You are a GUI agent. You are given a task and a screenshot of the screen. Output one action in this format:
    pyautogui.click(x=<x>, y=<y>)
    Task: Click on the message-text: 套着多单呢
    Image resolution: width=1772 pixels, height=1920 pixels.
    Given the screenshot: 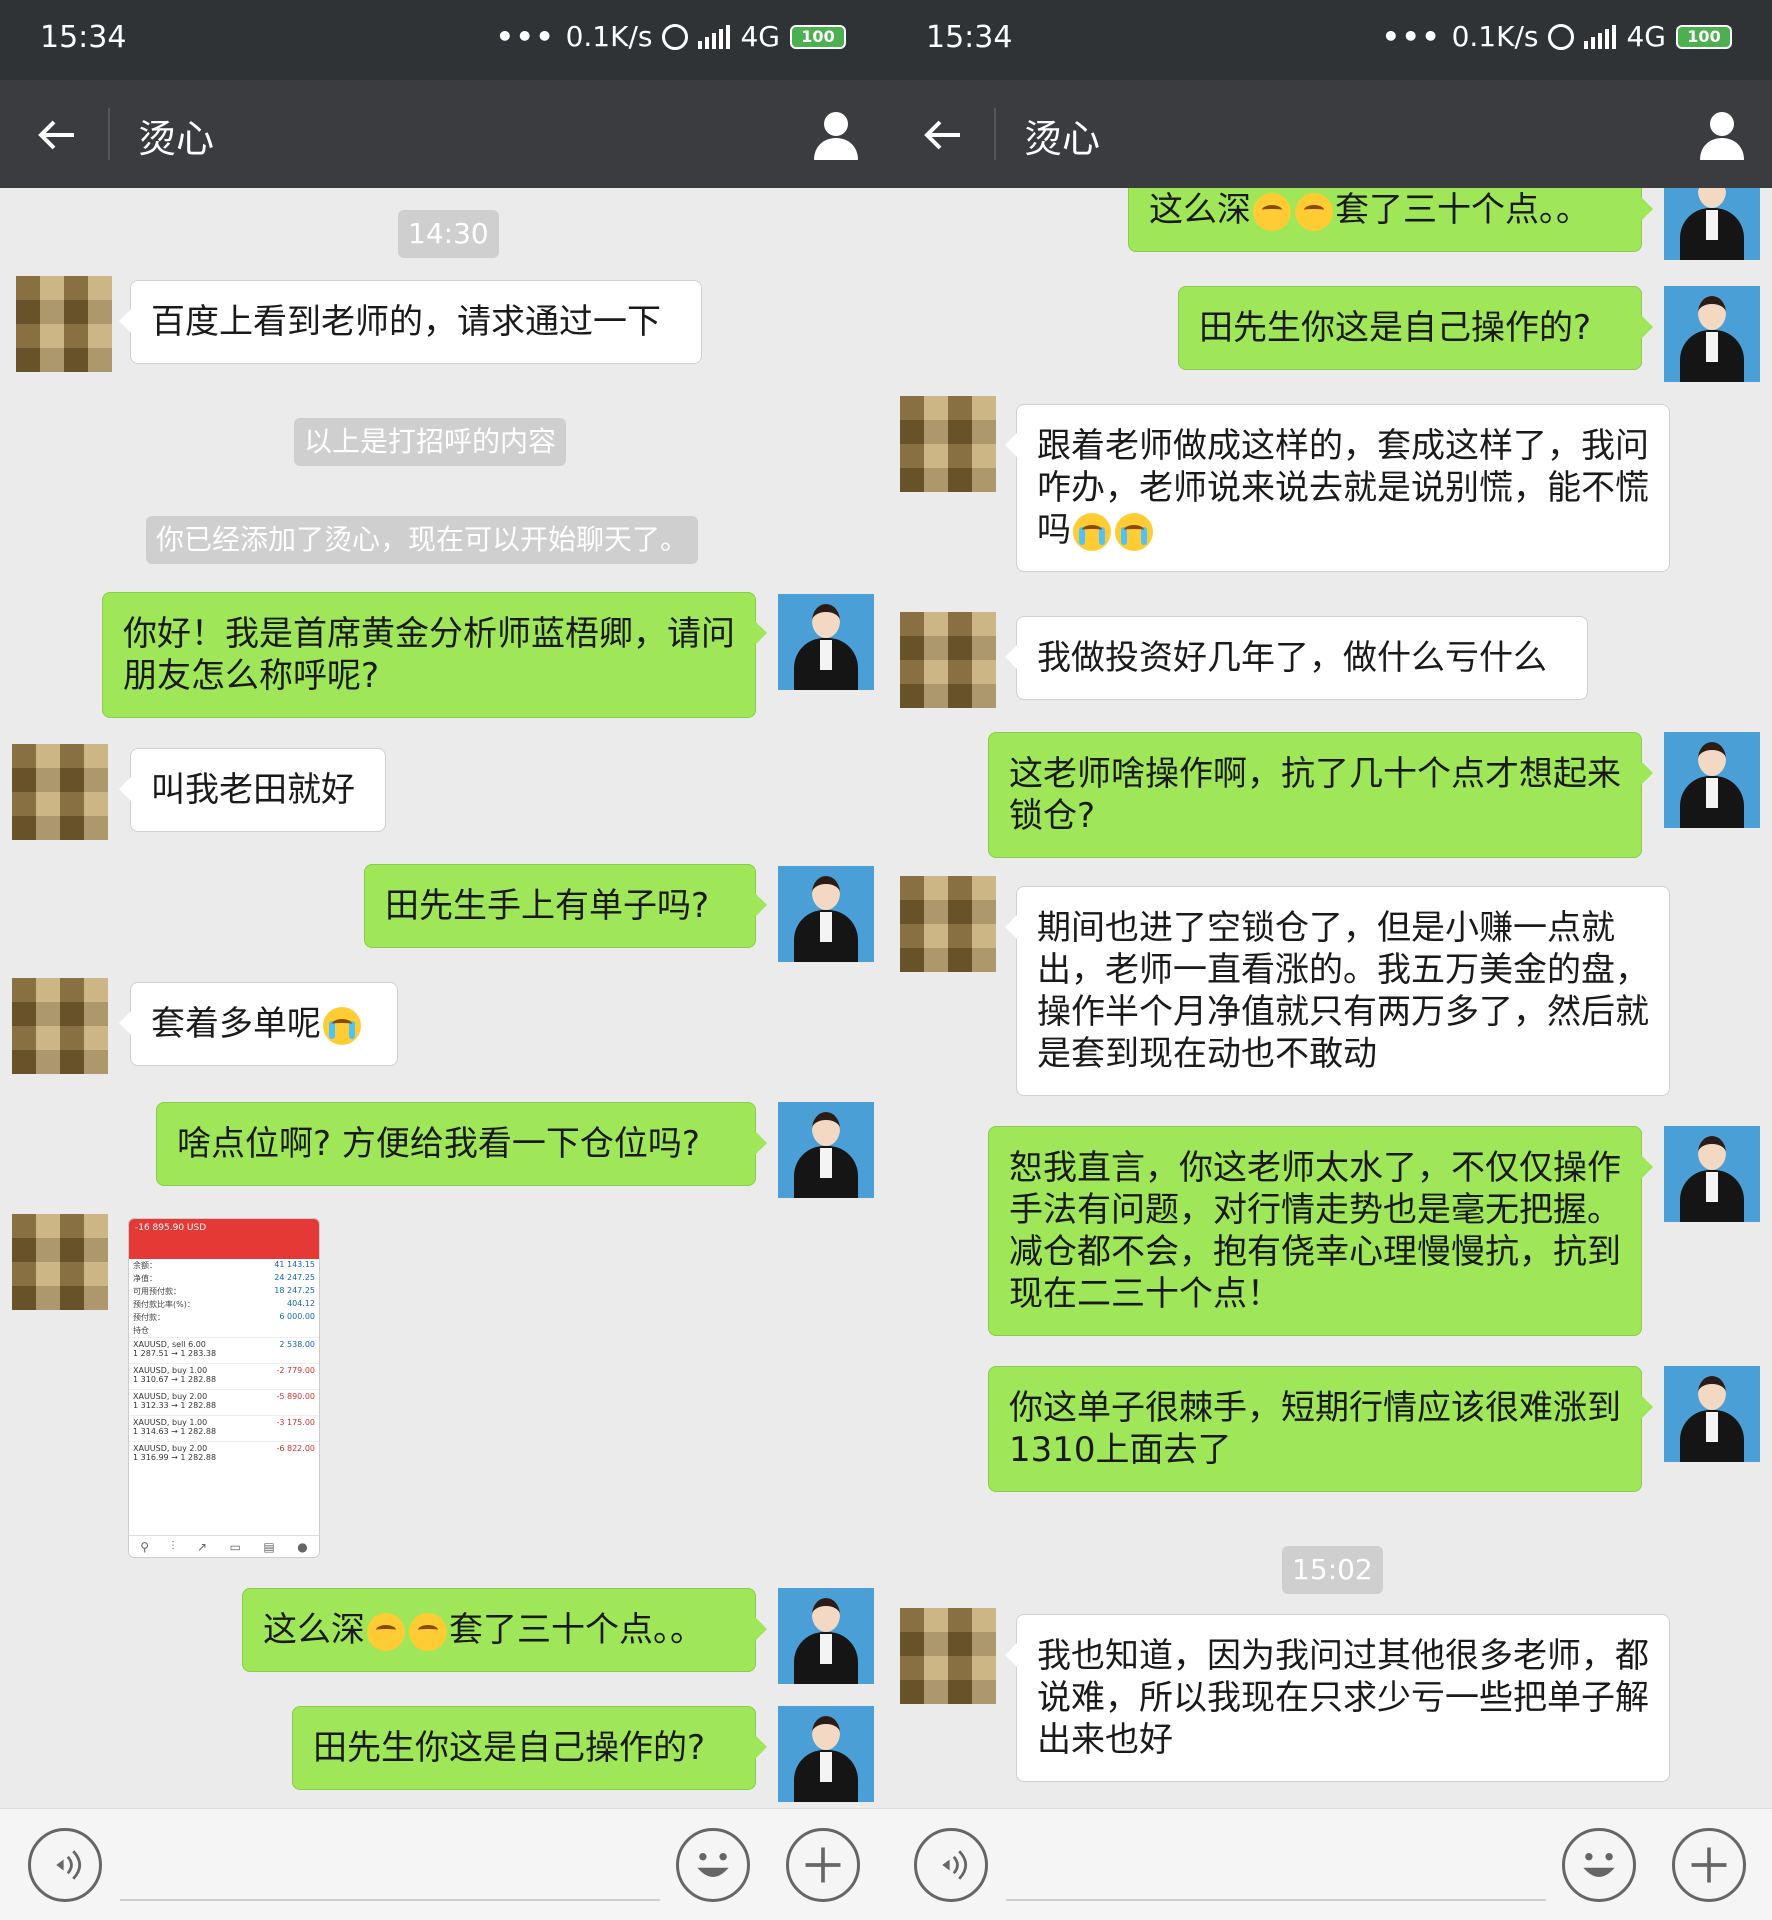 What is the action you would take?
    pyautogui.click(x=236, y=1024)
    